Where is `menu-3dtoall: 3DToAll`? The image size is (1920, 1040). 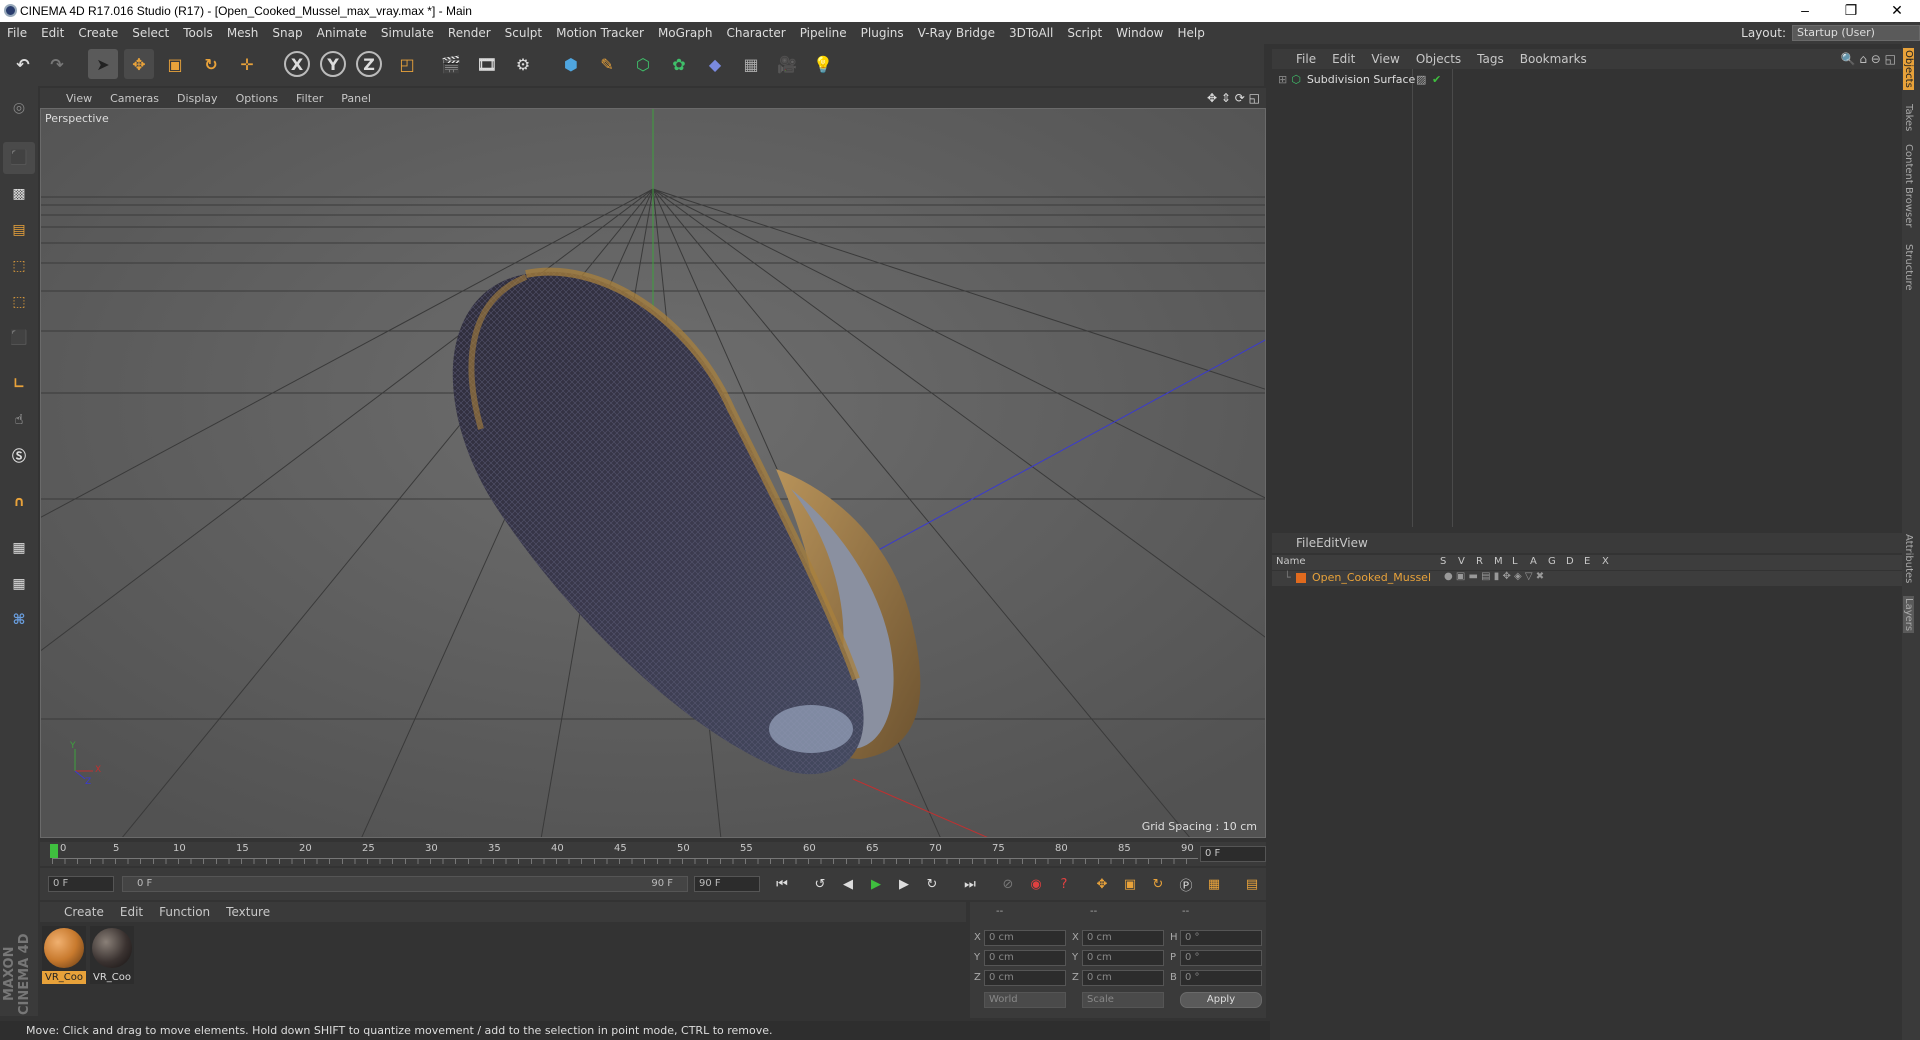
menu-3dtoall: 3DToAll is located at coordinates (1031, 33).